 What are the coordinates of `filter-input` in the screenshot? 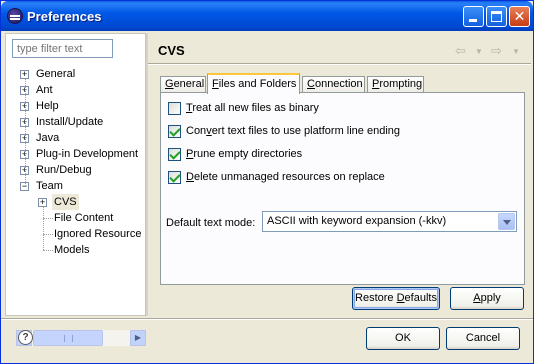 It's located at (62, 48).